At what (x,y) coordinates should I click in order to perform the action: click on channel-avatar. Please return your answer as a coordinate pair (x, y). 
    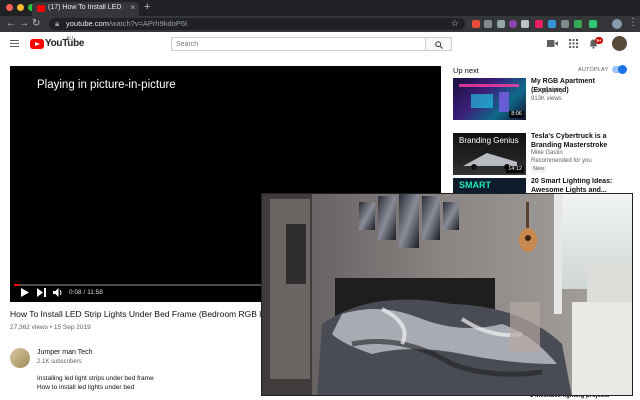
    Looking at the image, I should click on (20, 358).